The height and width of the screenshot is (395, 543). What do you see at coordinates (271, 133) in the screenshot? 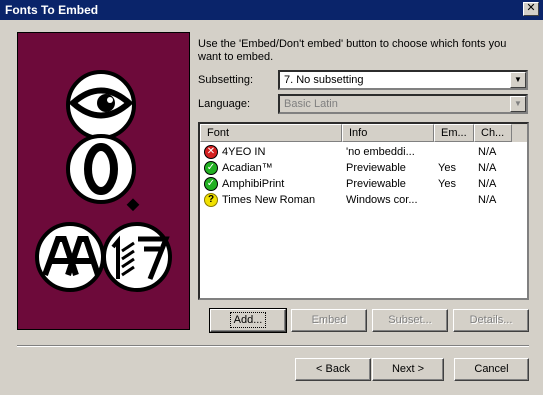
I see `column-font: Font` at bounding box center [271, 133].